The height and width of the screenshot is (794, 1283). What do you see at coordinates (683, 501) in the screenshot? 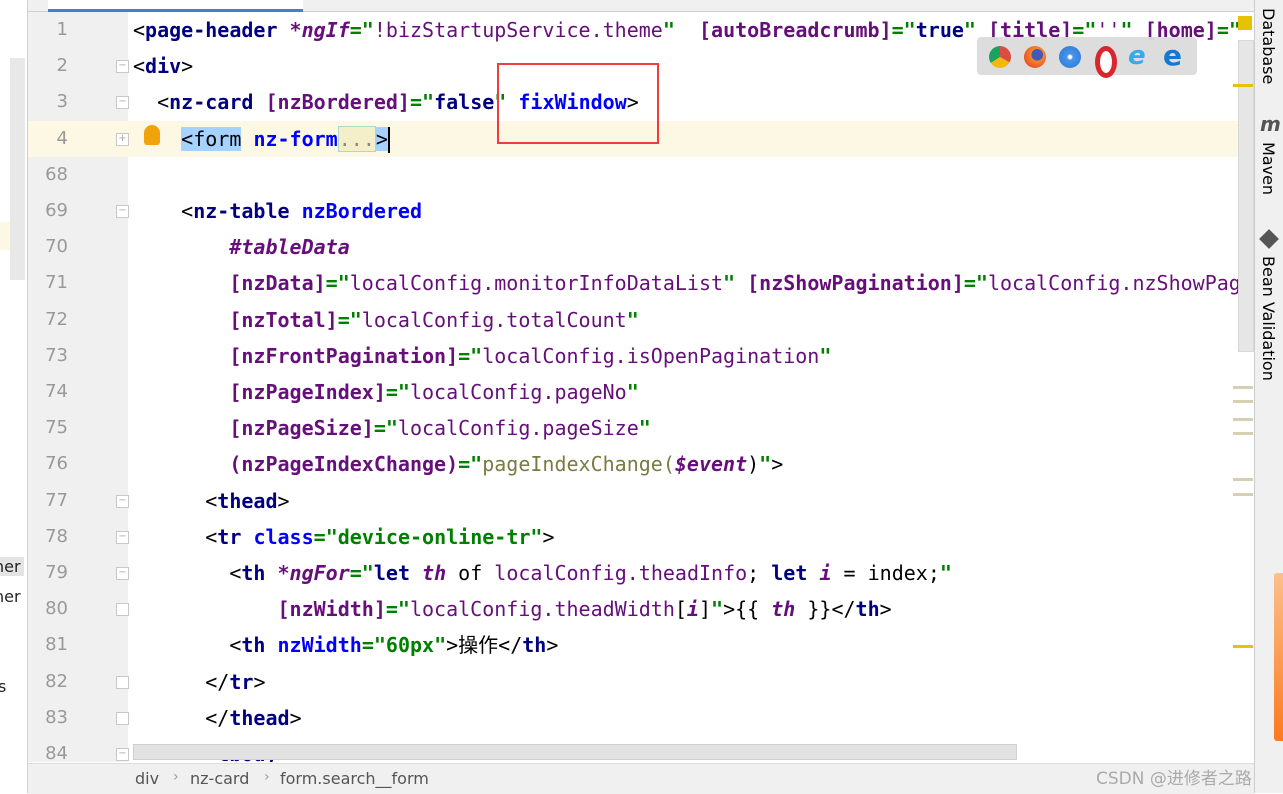
I see `code-line: <thead>` at bounding box center [683, 501].